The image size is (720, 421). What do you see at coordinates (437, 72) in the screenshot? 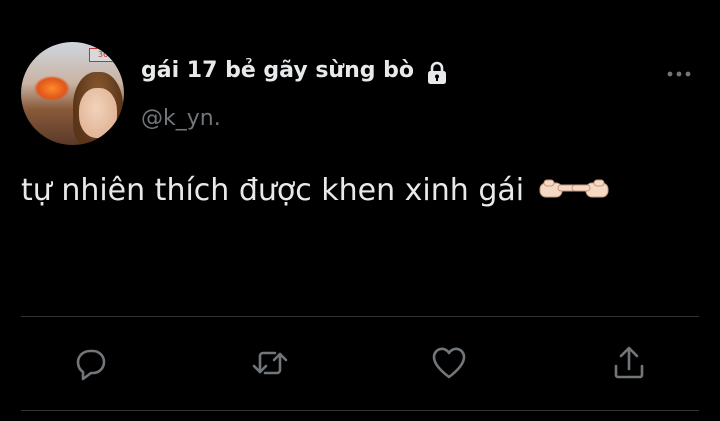
I see `lock-icon` at bounding box center [437, 72].